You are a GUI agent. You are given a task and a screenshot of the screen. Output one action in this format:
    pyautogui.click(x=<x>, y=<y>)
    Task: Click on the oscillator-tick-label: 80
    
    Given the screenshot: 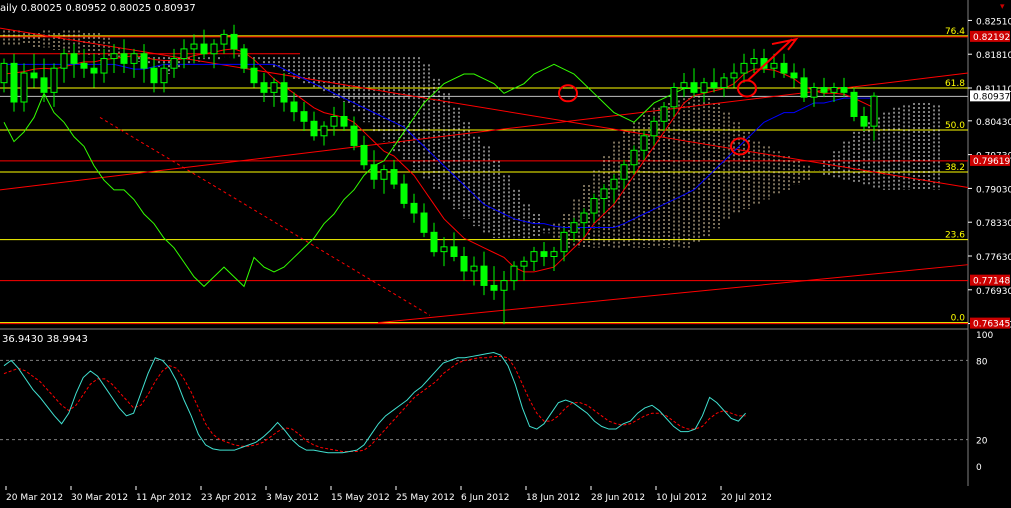 What is the action you would take?
    pyautogui.click(x=982, y=362)
    